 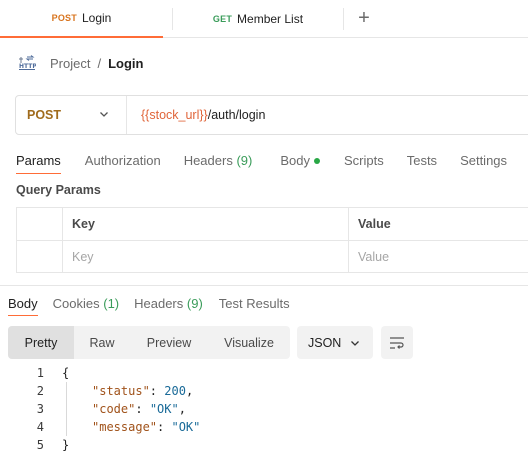 I want to click on new-tab-plus-icon: +, so click(x=364, y=19).